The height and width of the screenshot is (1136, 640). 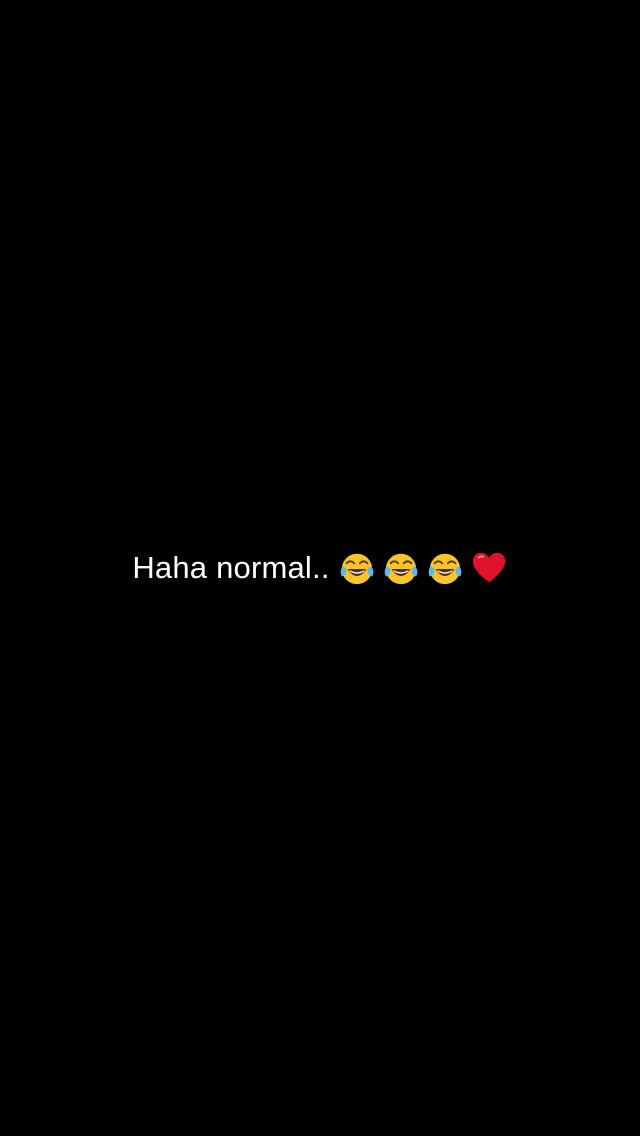 I want to click on caption-bar: Haha normal.., so click(x=320, y=568).